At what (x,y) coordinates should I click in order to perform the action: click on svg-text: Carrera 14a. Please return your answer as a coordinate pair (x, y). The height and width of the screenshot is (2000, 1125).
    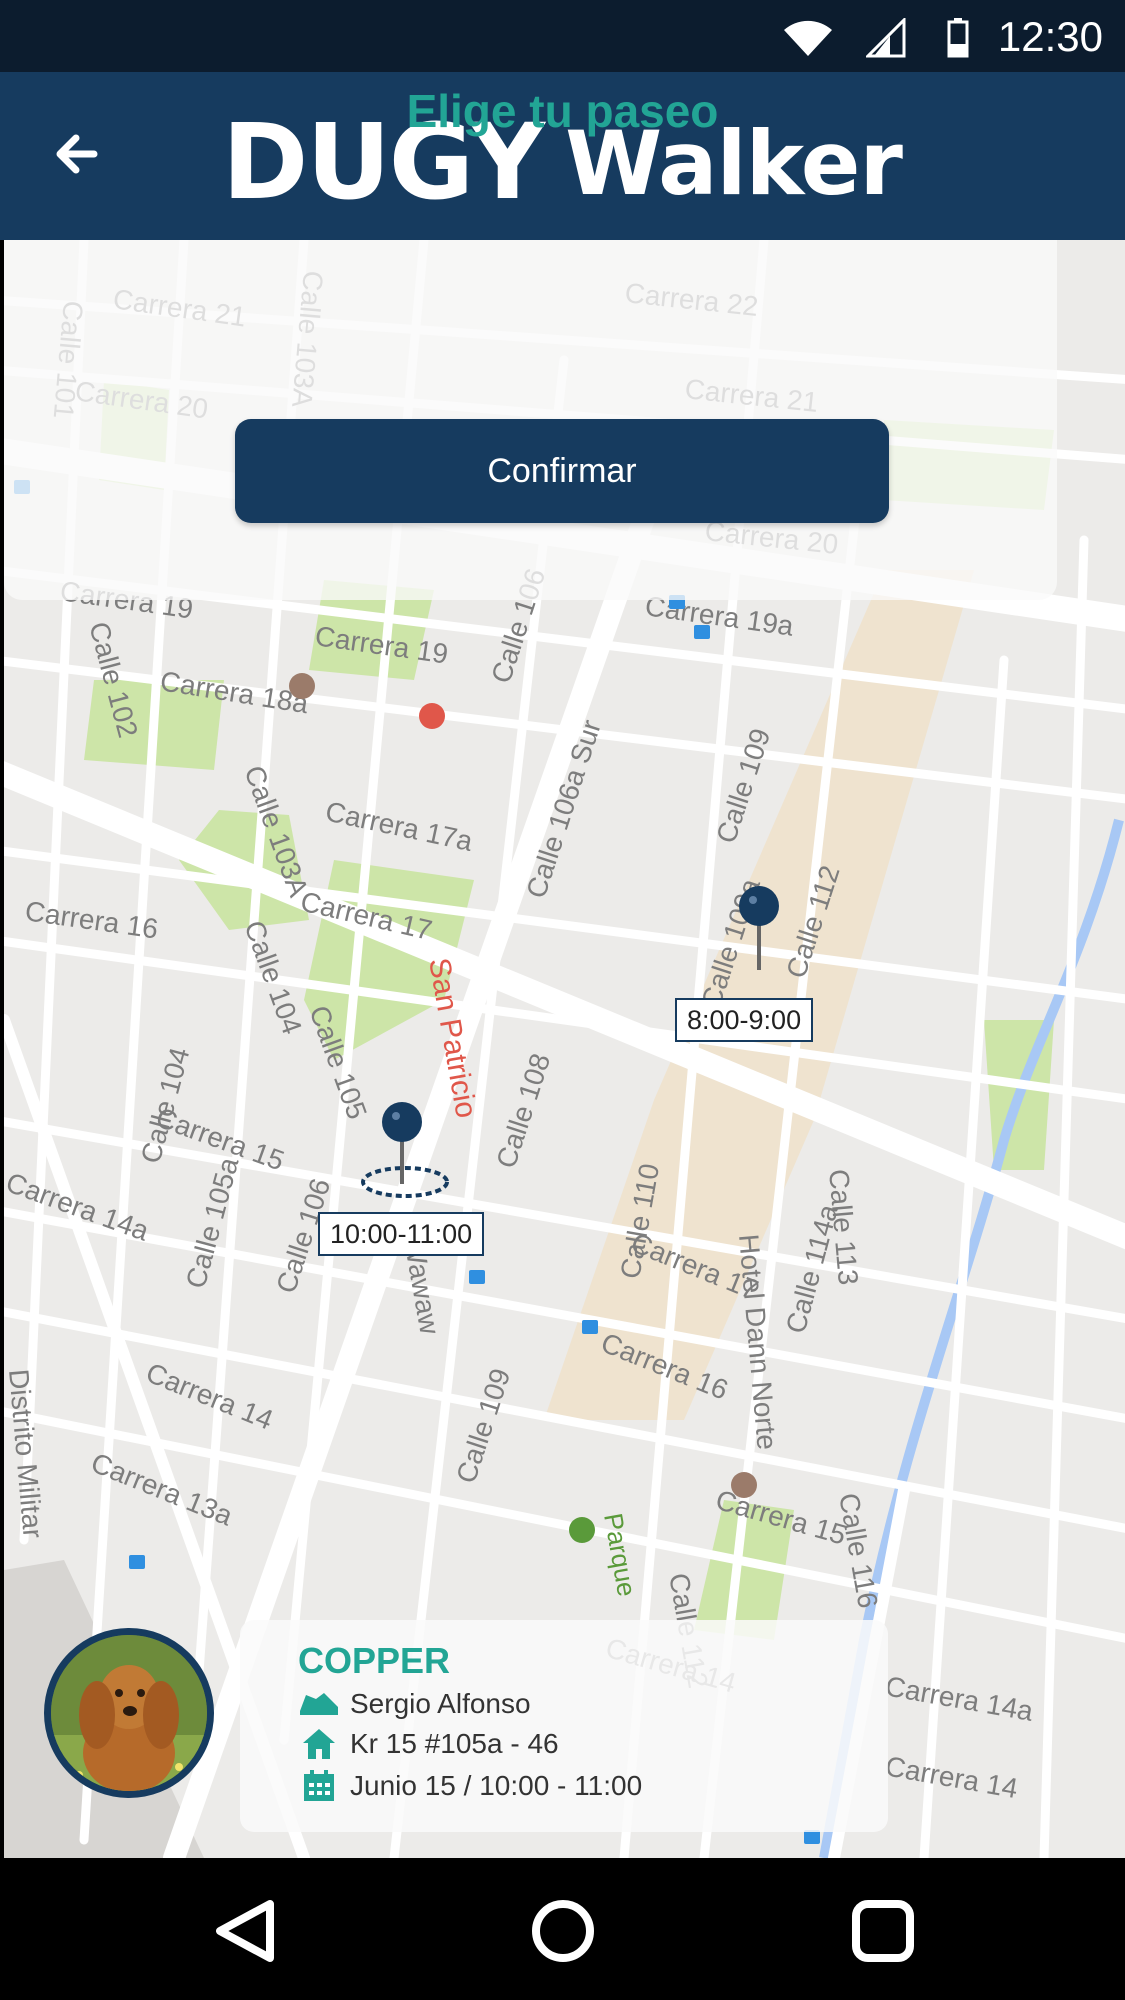
    Looking at the image, I should click on (959, 1698).